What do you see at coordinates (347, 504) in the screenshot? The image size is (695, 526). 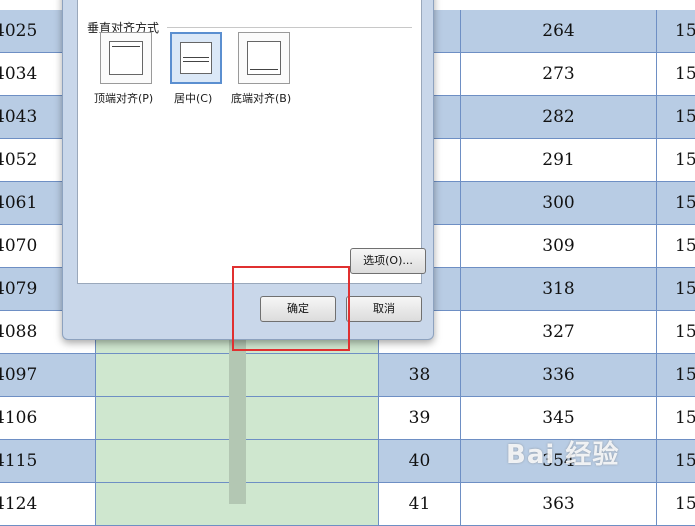 I see `table-row: 4124 4136315` at bounding box center [347, 504].